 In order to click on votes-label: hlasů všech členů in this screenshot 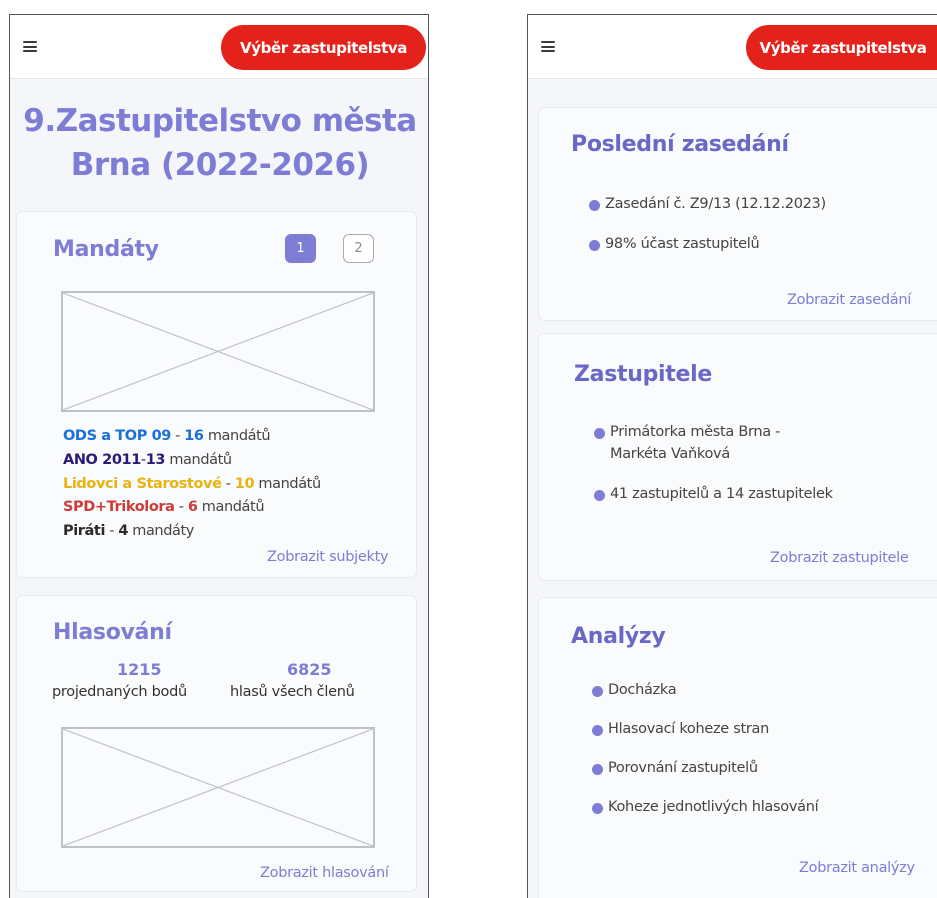, I will do `click(292, 692)`.